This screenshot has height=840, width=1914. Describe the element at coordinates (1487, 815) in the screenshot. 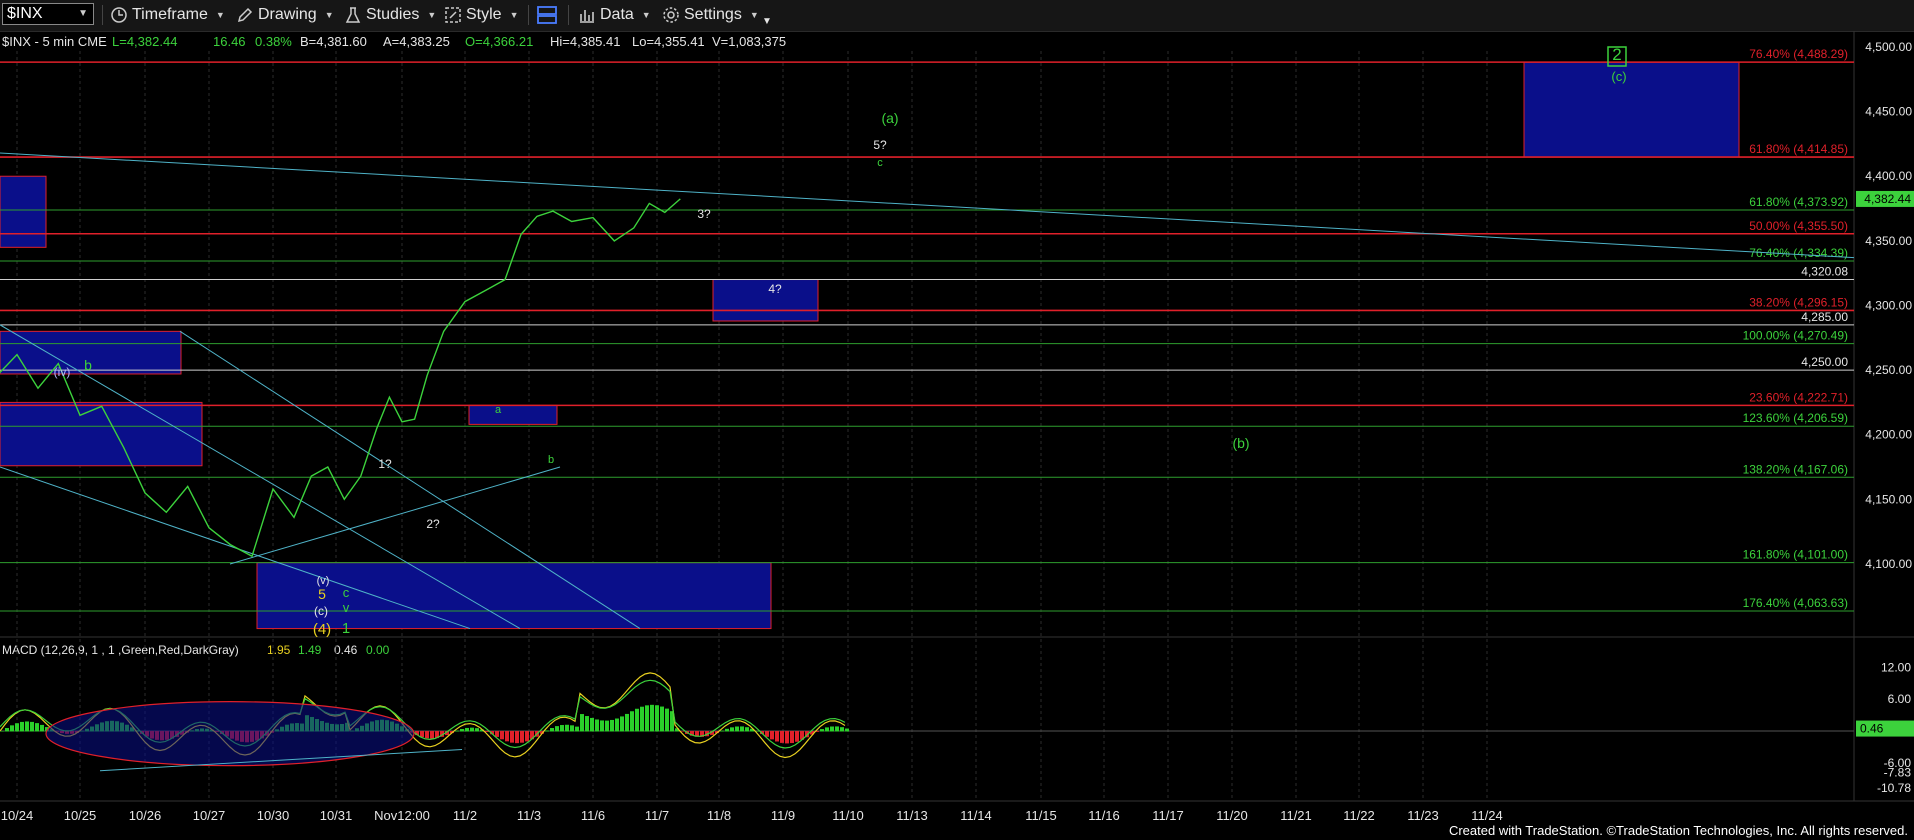

I see `time-axis-label: 11/24` at that location.